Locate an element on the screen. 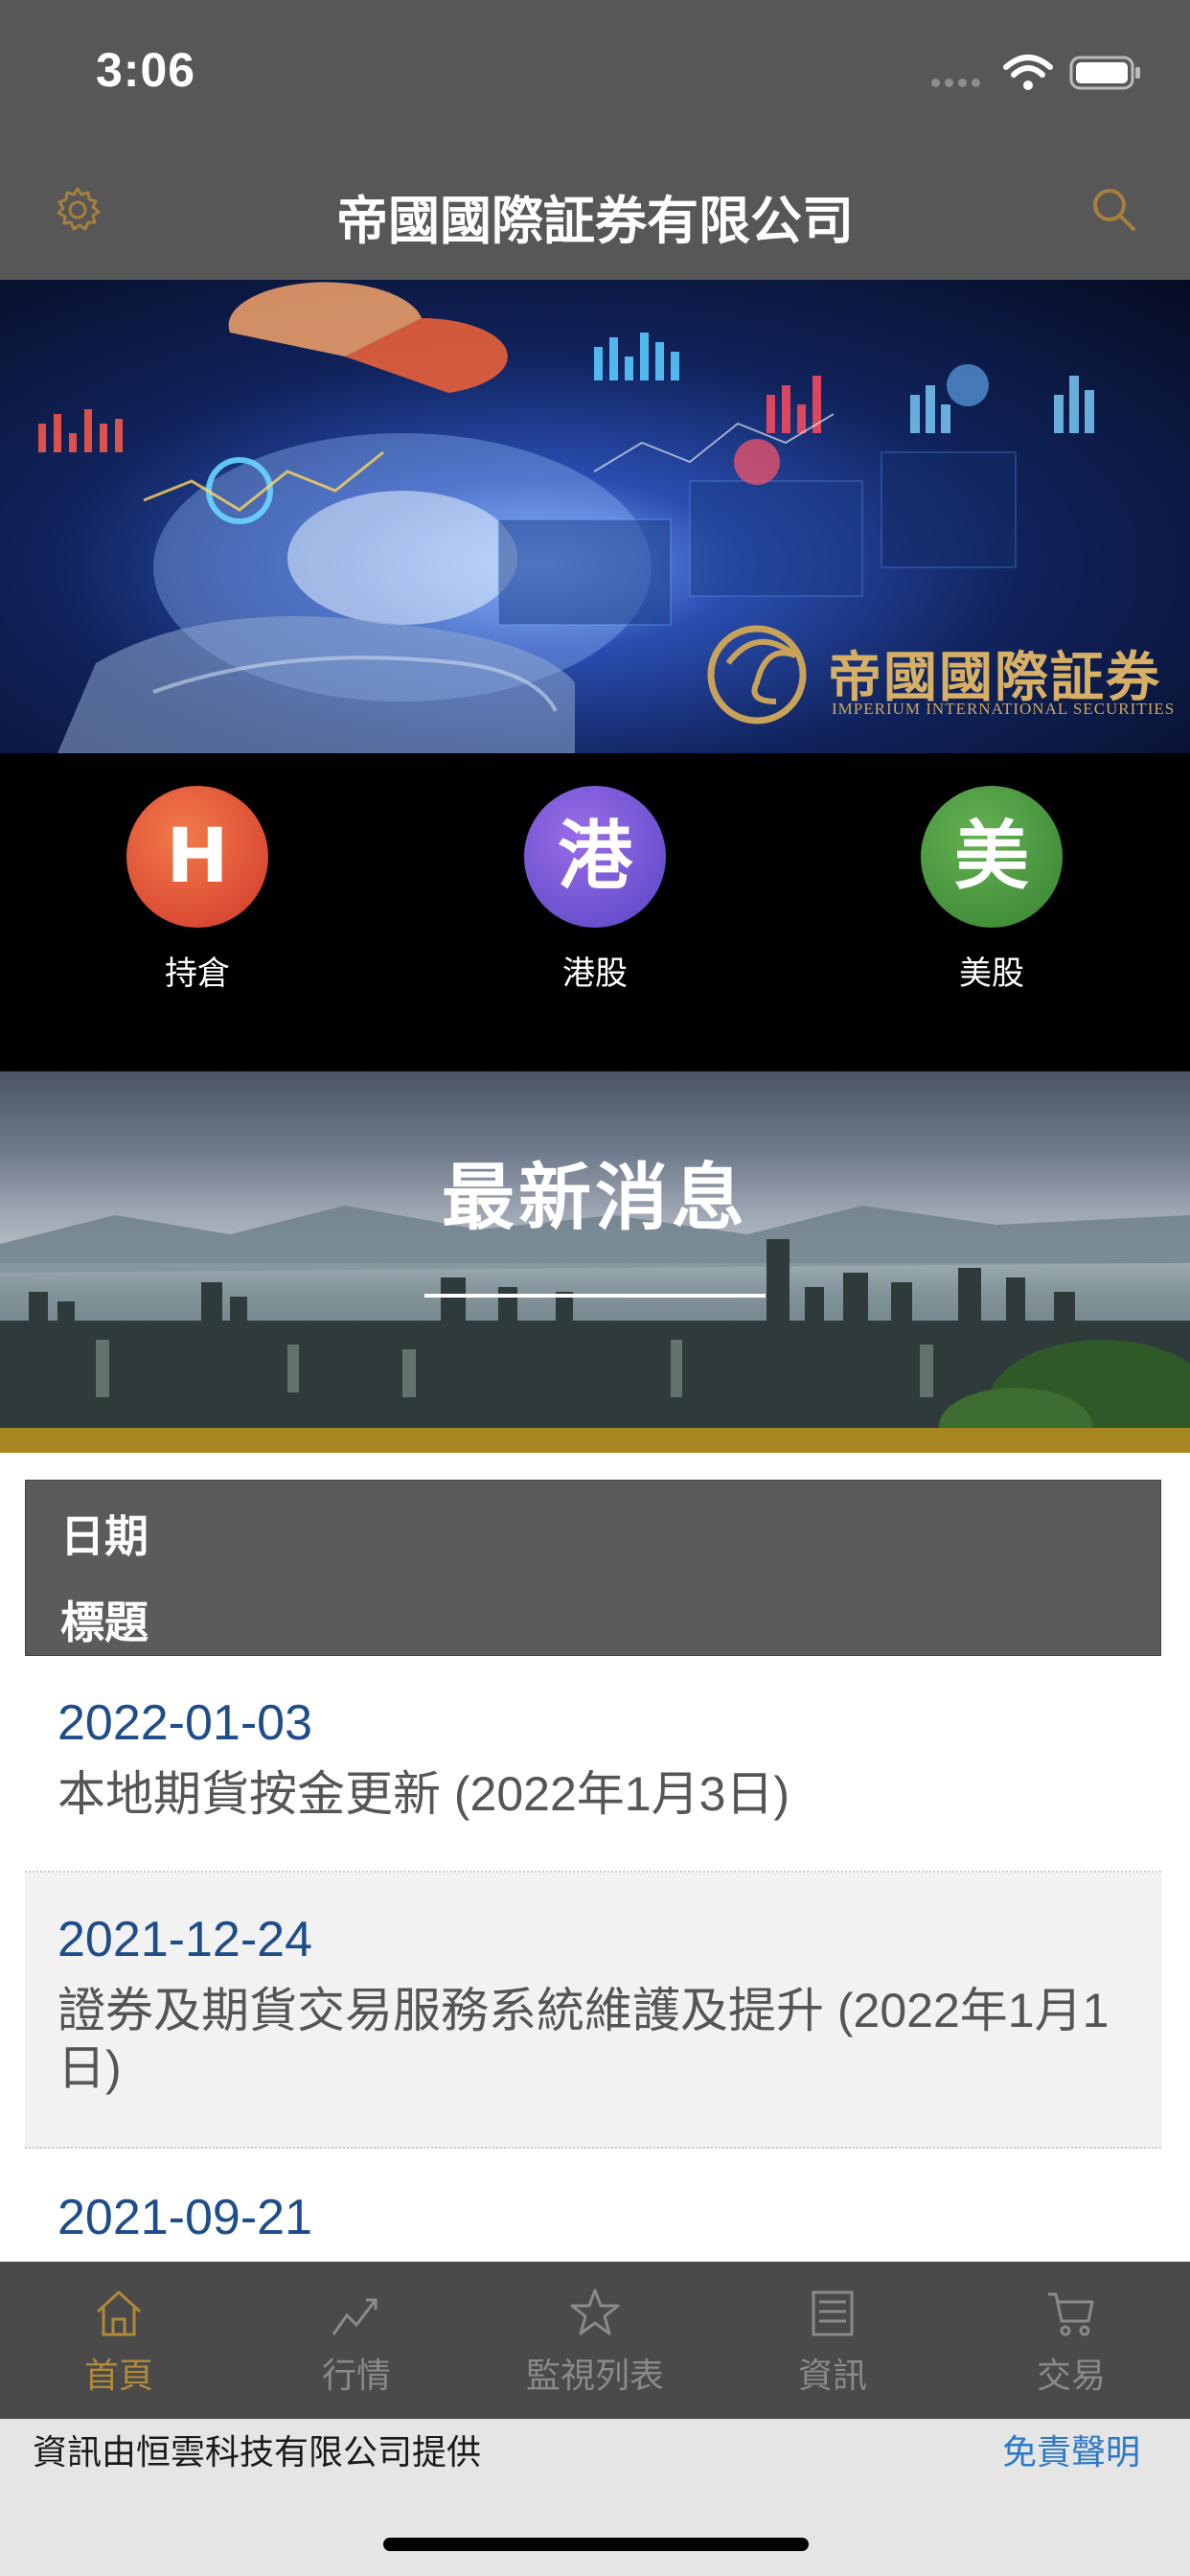 This screenshot has width=1190, height=2576. battery-icon is located at coordinates (1104, 73).